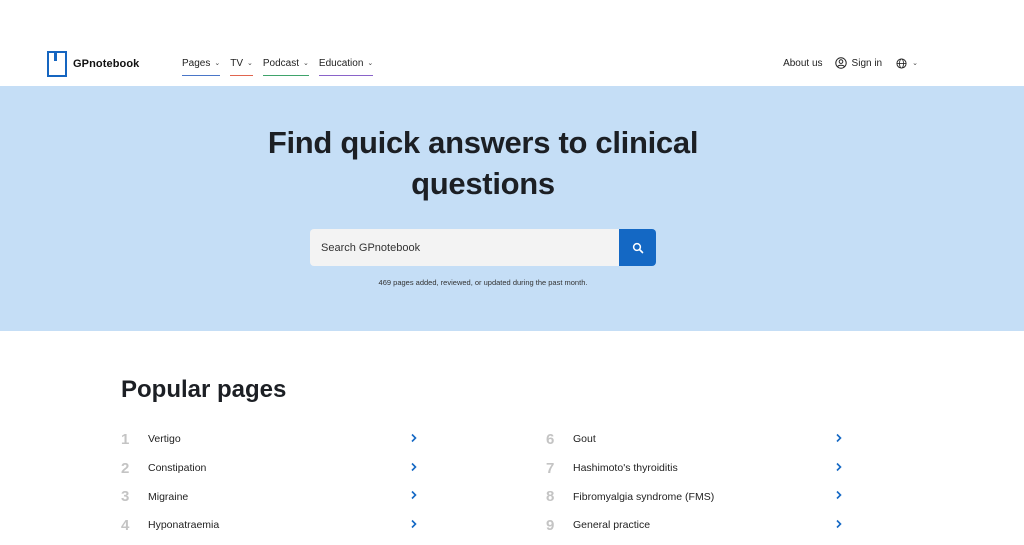 The width and height of the screenshot is (1024, 545). I want to click on list-item: 9 General practice, so click(694, 525).